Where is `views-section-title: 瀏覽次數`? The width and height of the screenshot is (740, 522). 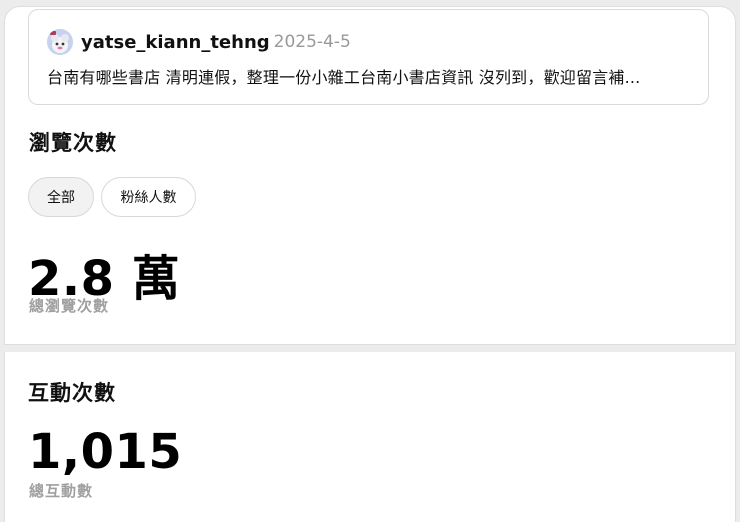 views-section-title: 瀏覽次數 is located at coordinates (73, 143).